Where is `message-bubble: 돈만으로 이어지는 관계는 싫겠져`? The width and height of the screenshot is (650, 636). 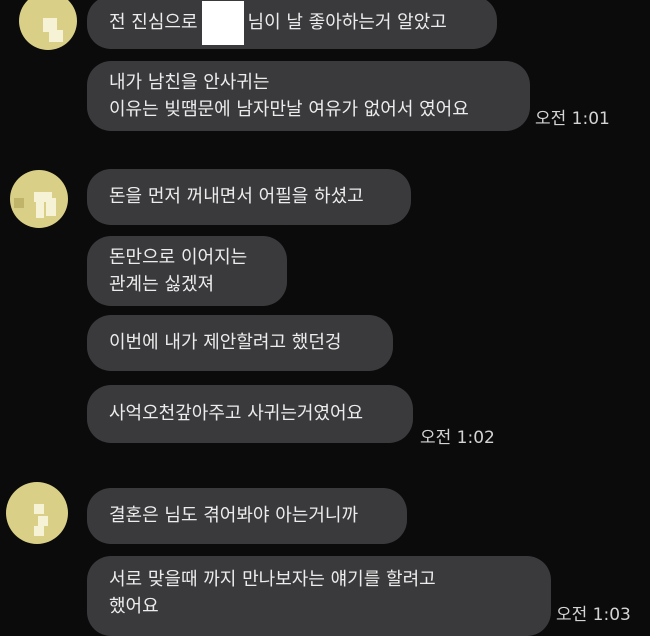
message-bubble: 돈만으로 이어지는 관계는 싫겠져 is located at coordinates (187, 271).